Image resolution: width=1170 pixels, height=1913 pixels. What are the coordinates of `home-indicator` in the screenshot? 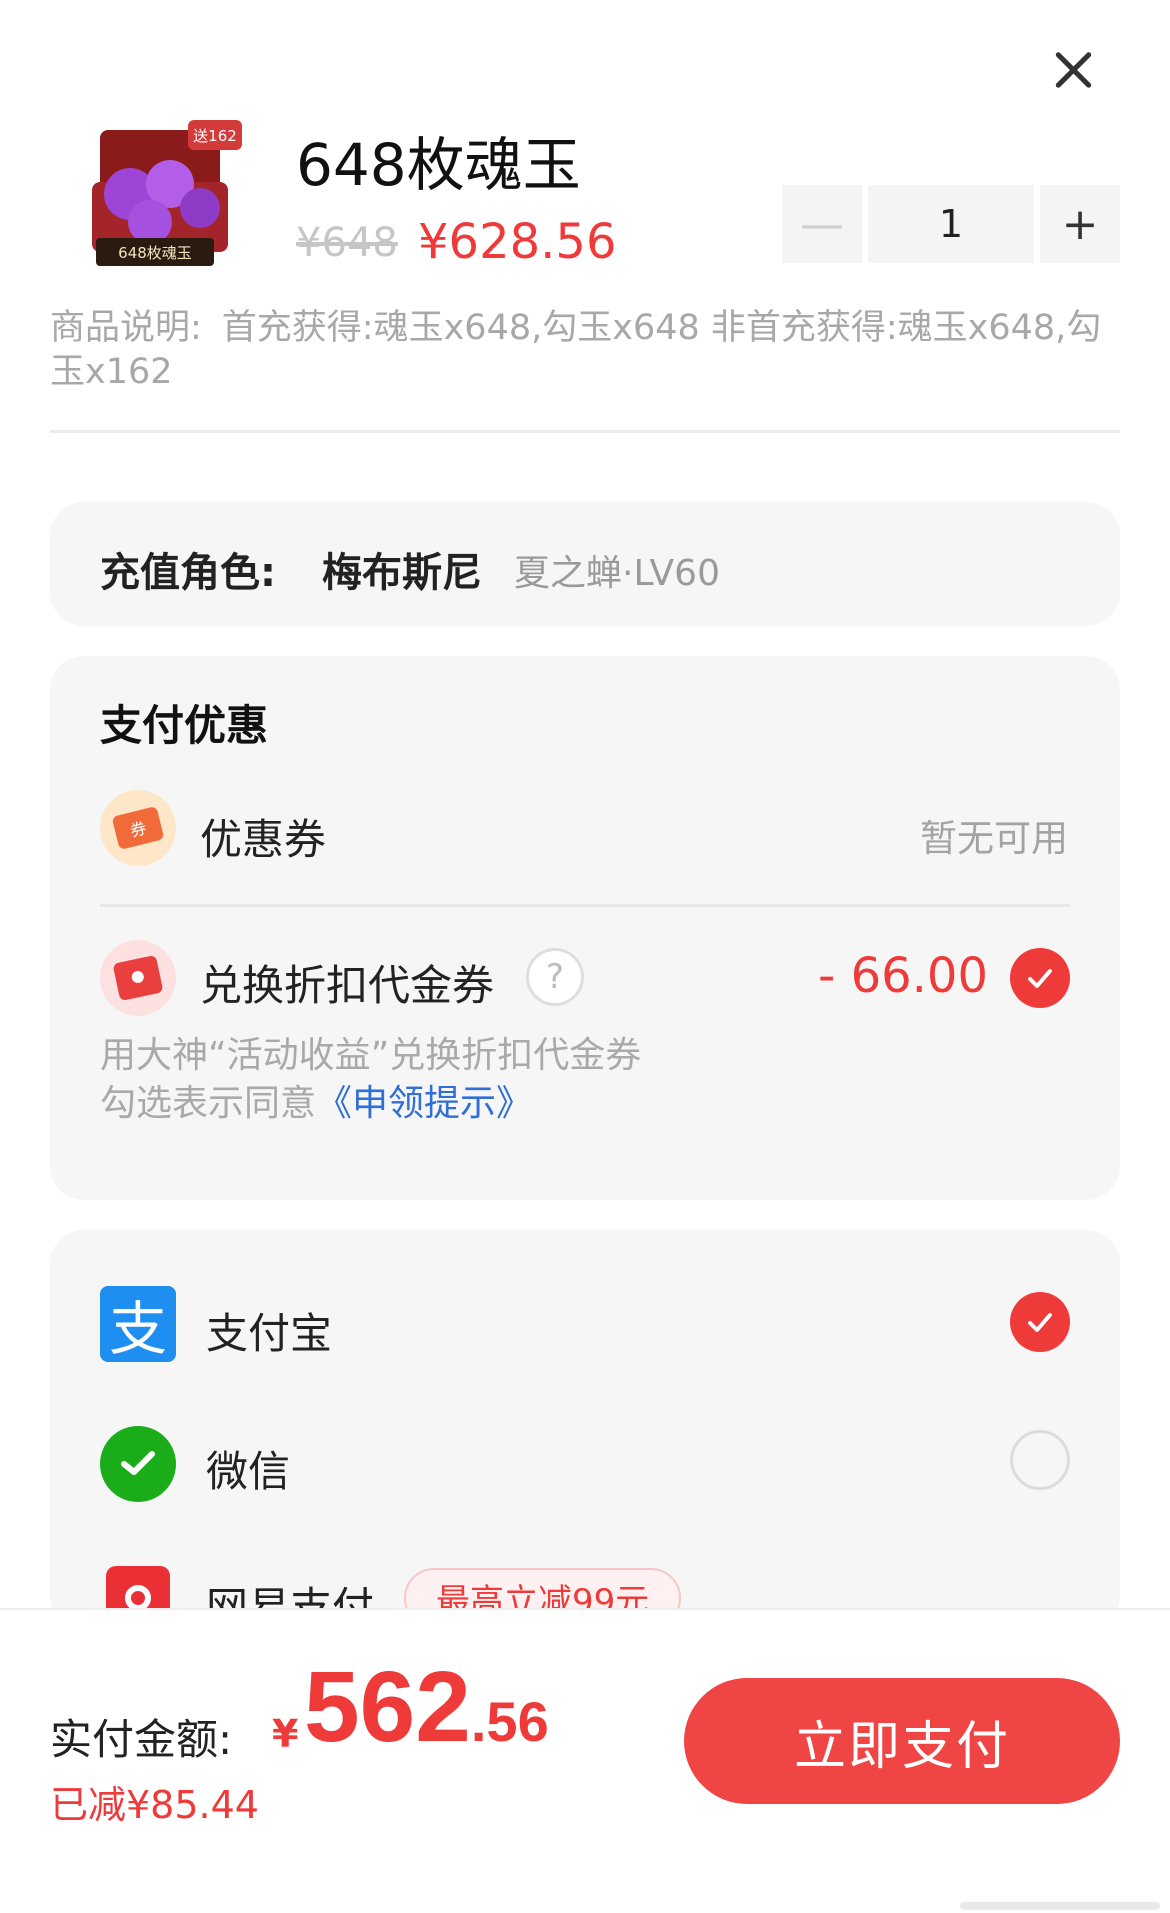 It's located at (1060, 1906).